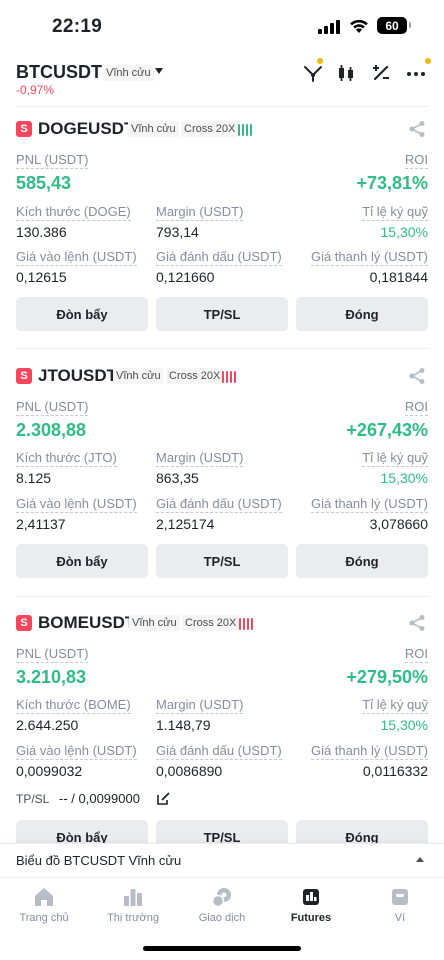 The image size is (444, 960). Describe the element at coordinates (394, 25) in the screenshot. I see `battery-icon: 60` at that location.